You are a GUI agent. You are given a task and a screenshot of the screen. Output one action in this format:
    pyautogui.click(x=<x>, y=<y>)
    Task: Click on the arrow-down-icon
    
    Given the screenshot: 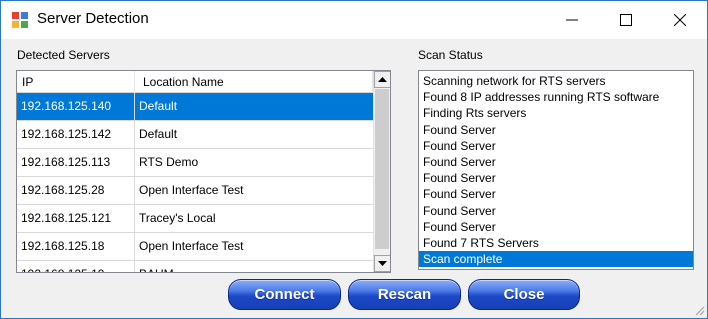 What is the action you would take?
    pyautogui.click(x=382, y=263)
    